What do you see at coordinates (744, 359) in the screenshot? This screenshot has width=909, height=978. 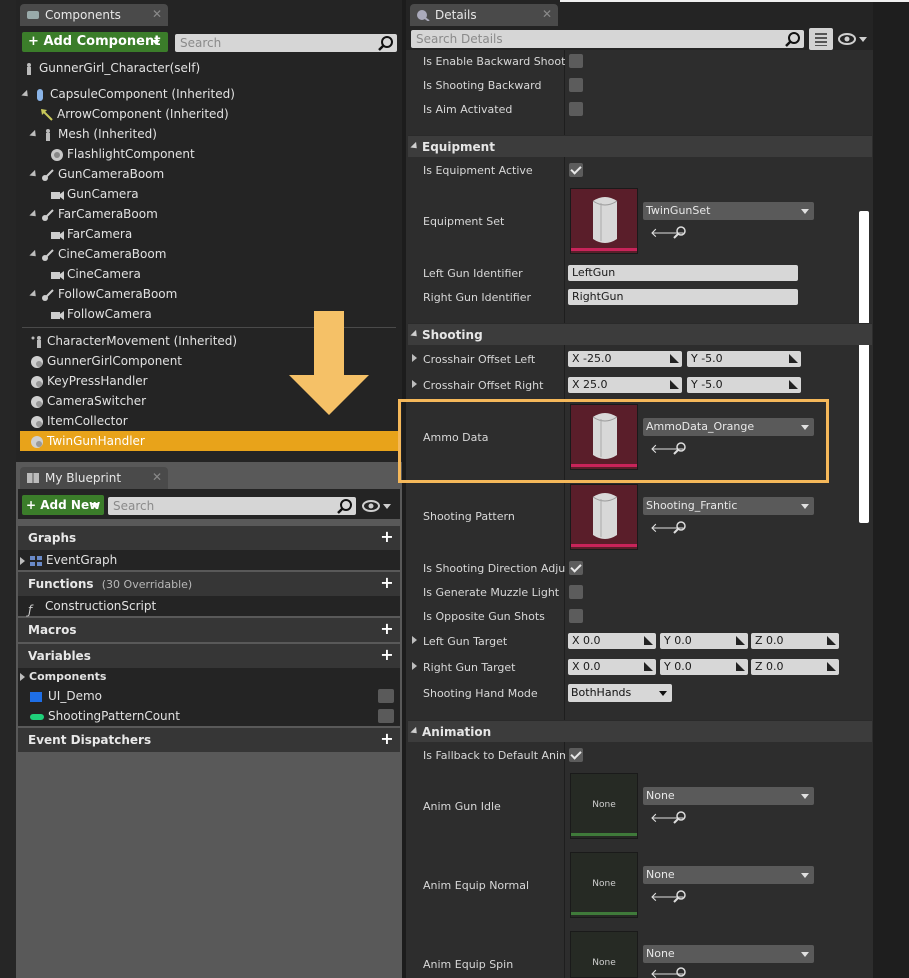 I see `crosshair-left-y-field: Y -5.0` at bounding box center [744, 359].